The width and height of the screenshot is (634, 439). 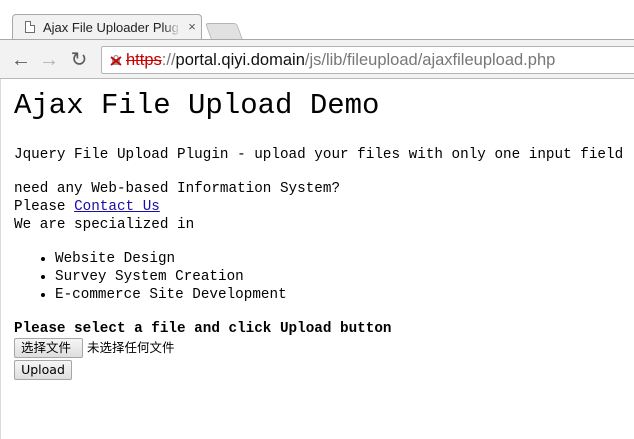 What do you see at coordinates (144, 60) in the screenshot?
I see `url-scheme: https` at bounding box center [144, 60].